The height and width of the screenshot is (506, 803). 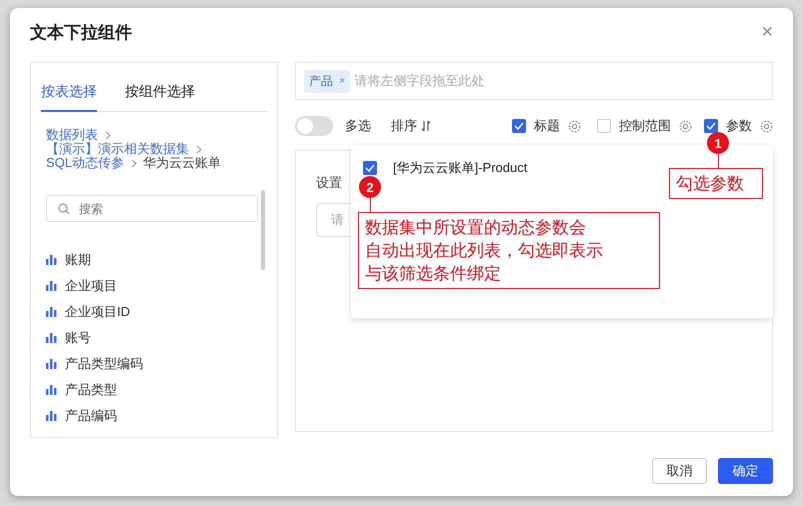 What do you see at coordinates (426, 126) in the screenshot?
I see `sort-icon` at bounding box center [426, 126].